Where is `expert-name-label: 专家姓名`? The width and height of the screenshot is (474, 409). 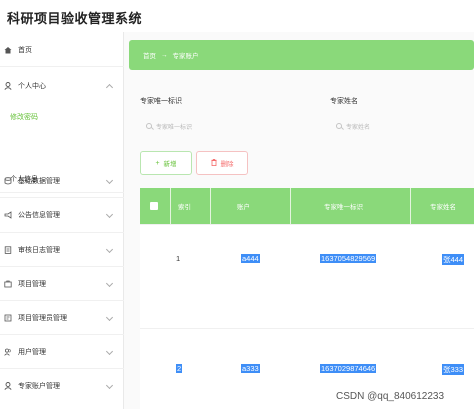 expert-name-label: 专家姓名 is located at coordinates (344, 101).